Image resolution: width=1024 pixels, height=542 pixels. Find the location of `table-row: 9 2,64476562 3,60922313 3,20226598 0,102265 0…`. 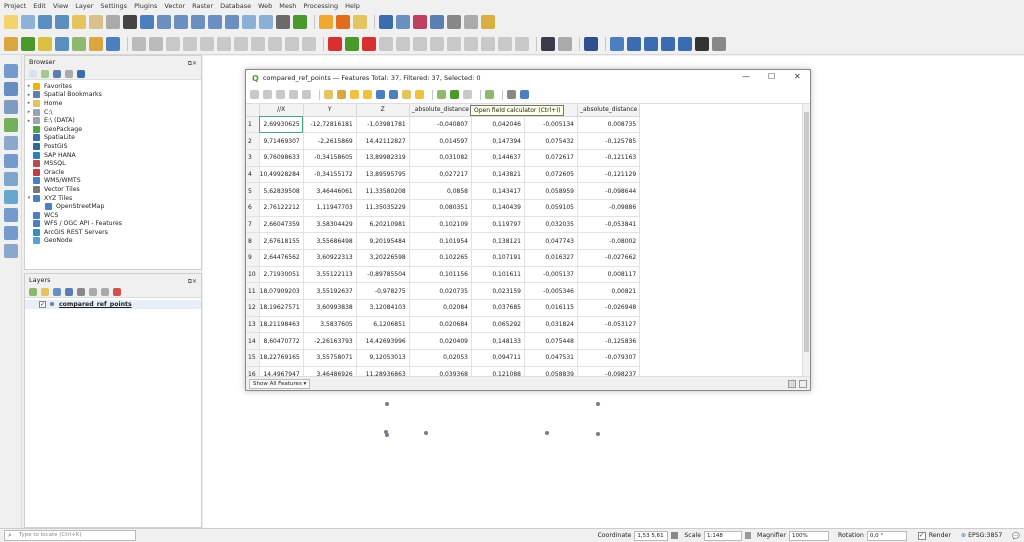

table-row: 9 2,64476562 3,60922313 3,20226598 0,102265 0… is located at coordinates (443, 258).